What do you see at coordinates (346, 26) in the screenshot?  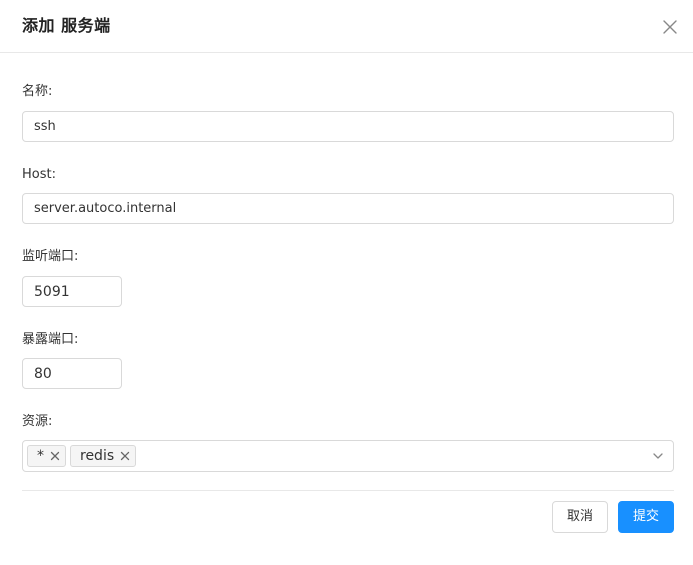 I see `dialog-header: 添加 服务端` at bounding box center [346, 26].